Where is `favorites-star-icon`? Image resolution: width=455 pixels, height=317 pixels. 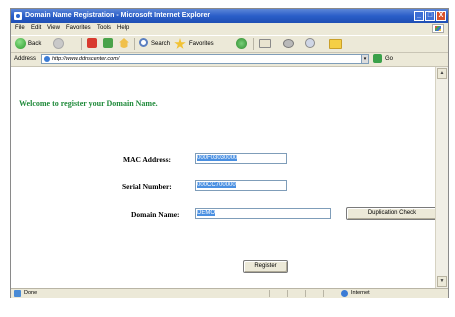
favorites-star-icon is located at coordinates (180, 43).